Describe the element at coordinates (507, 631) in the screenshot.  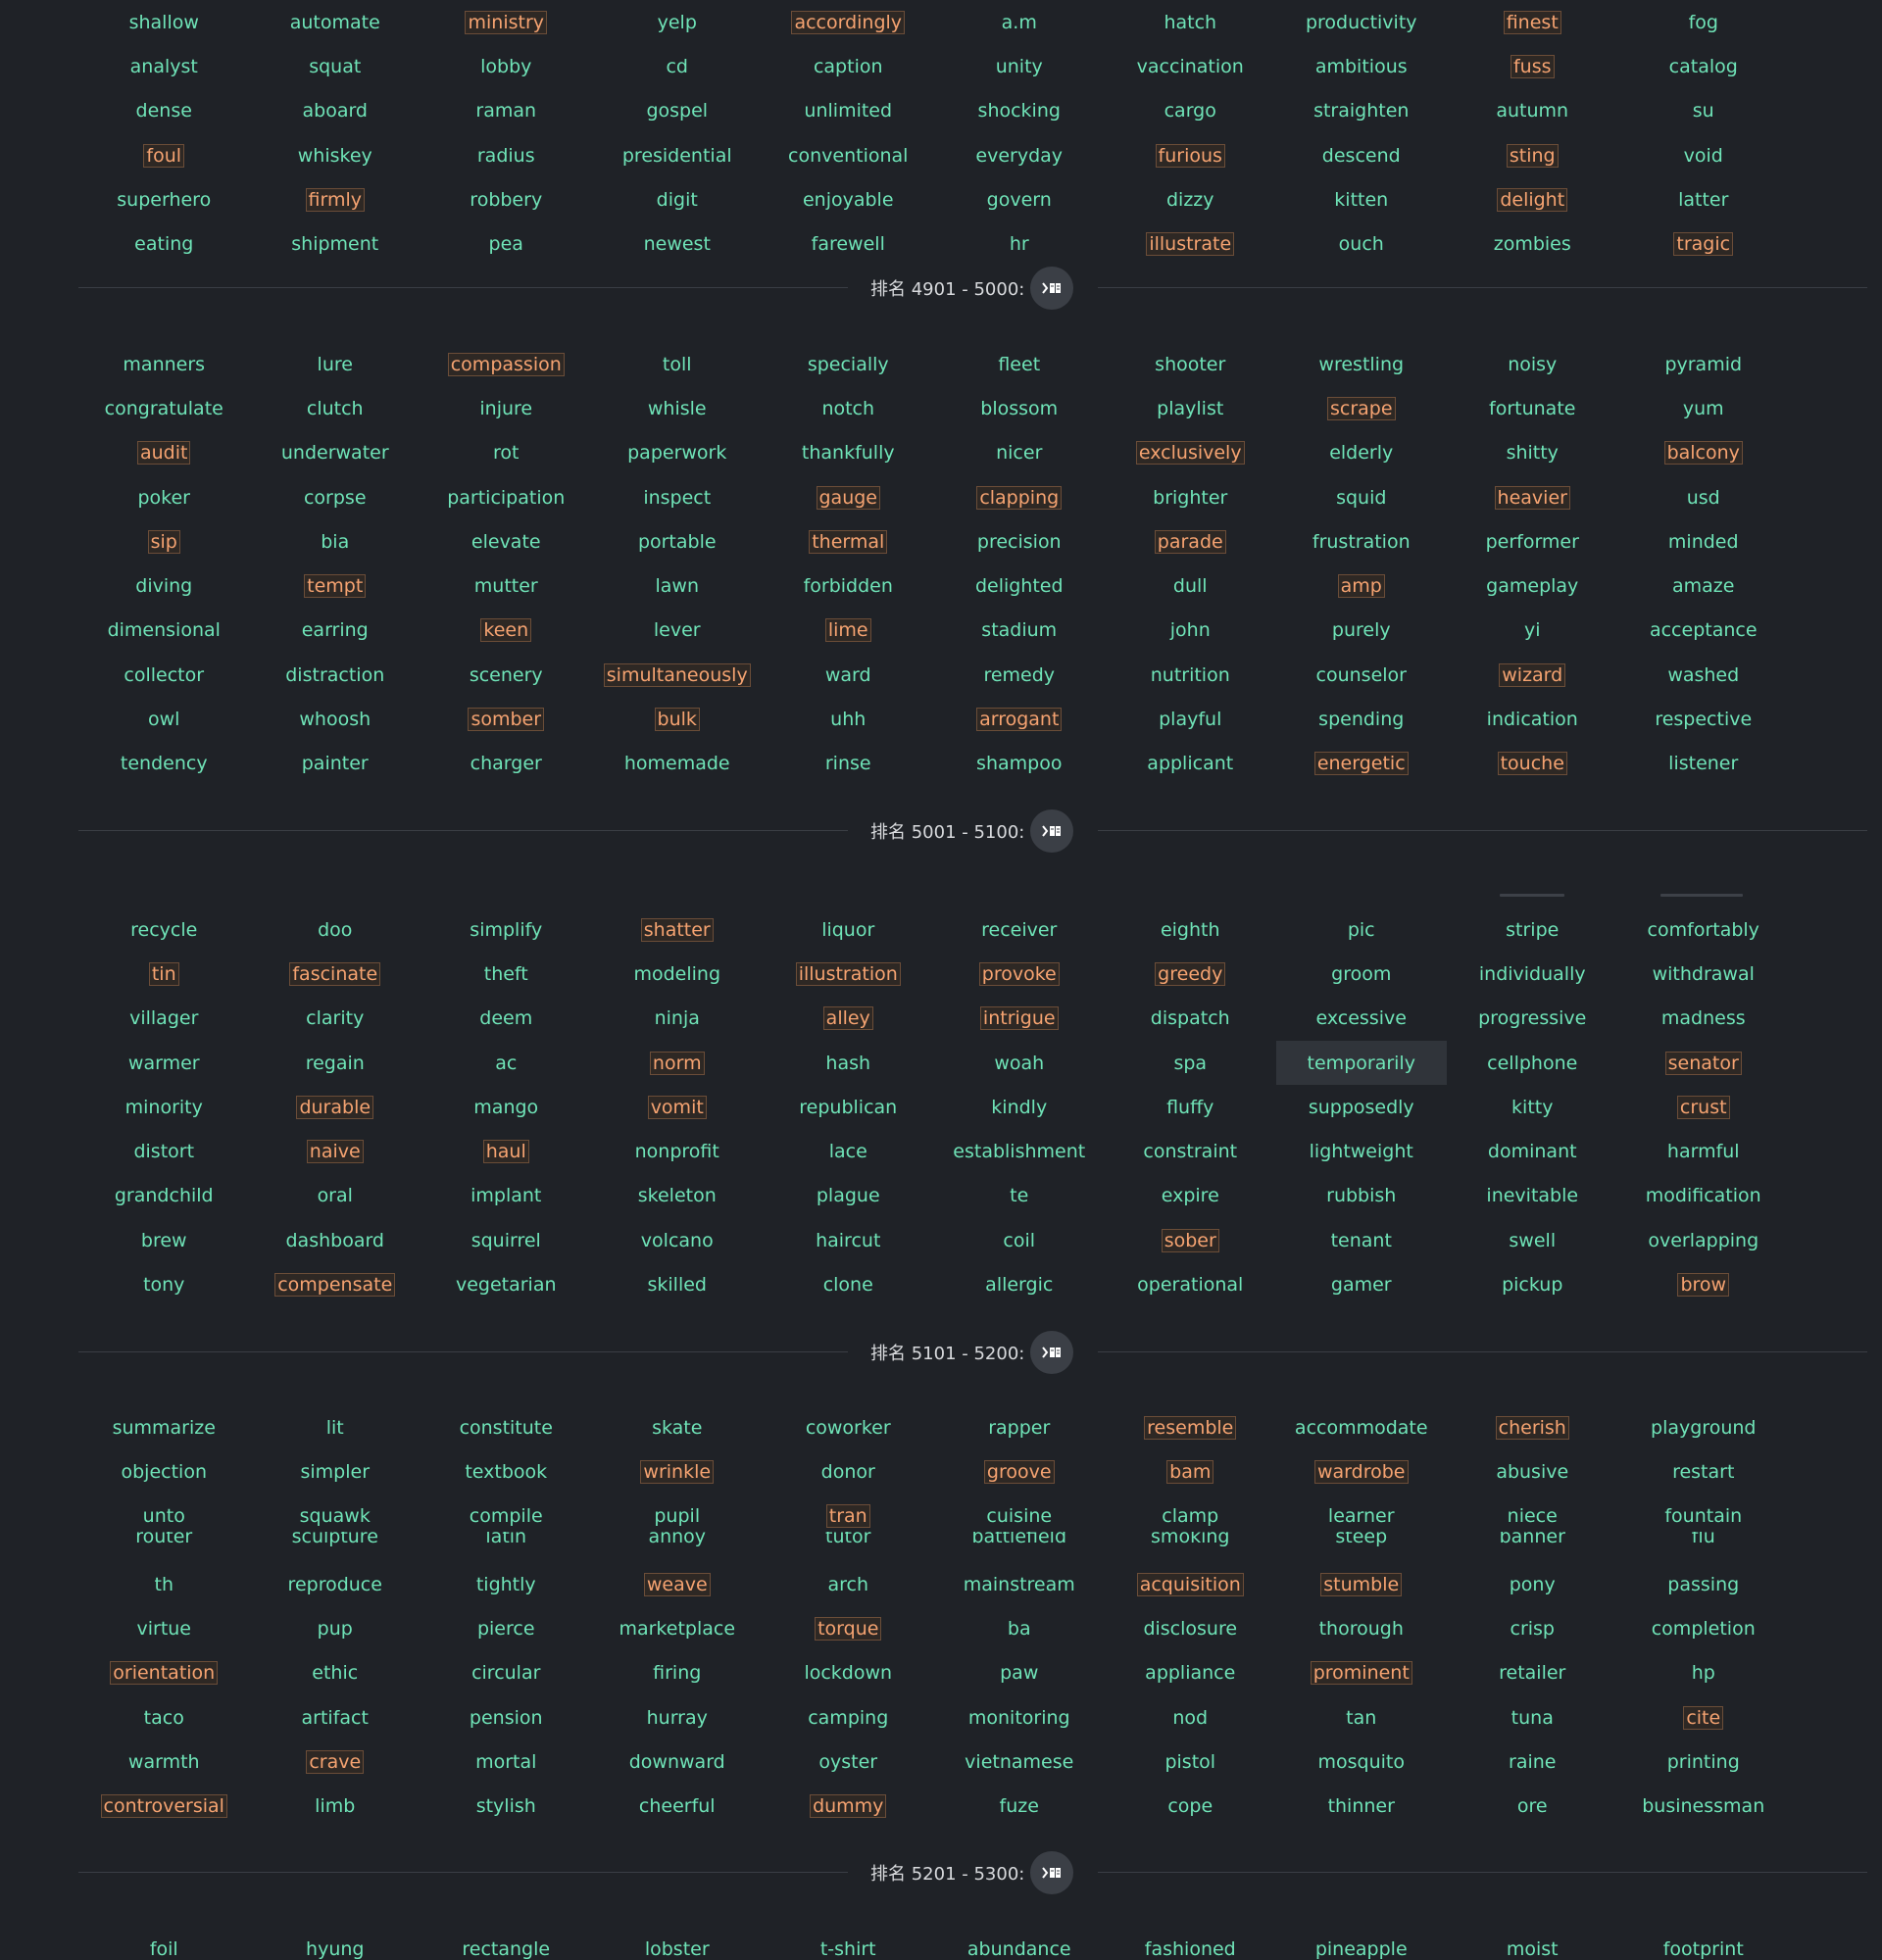
I see `word-item: keen` at that location.